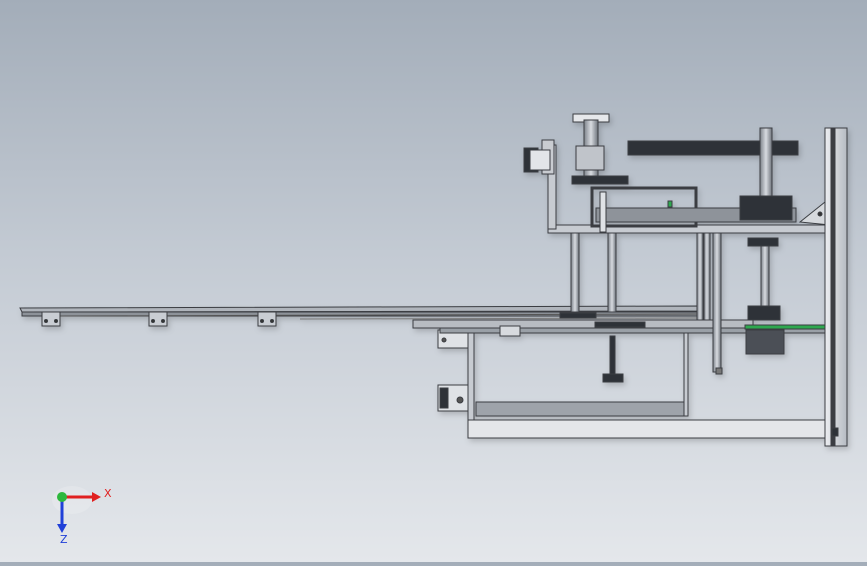 This screenshot has width=867, height=566. Describe the element at coordinates (108, 493) in the screenshot. I see `x-axis-label: X` at that location.